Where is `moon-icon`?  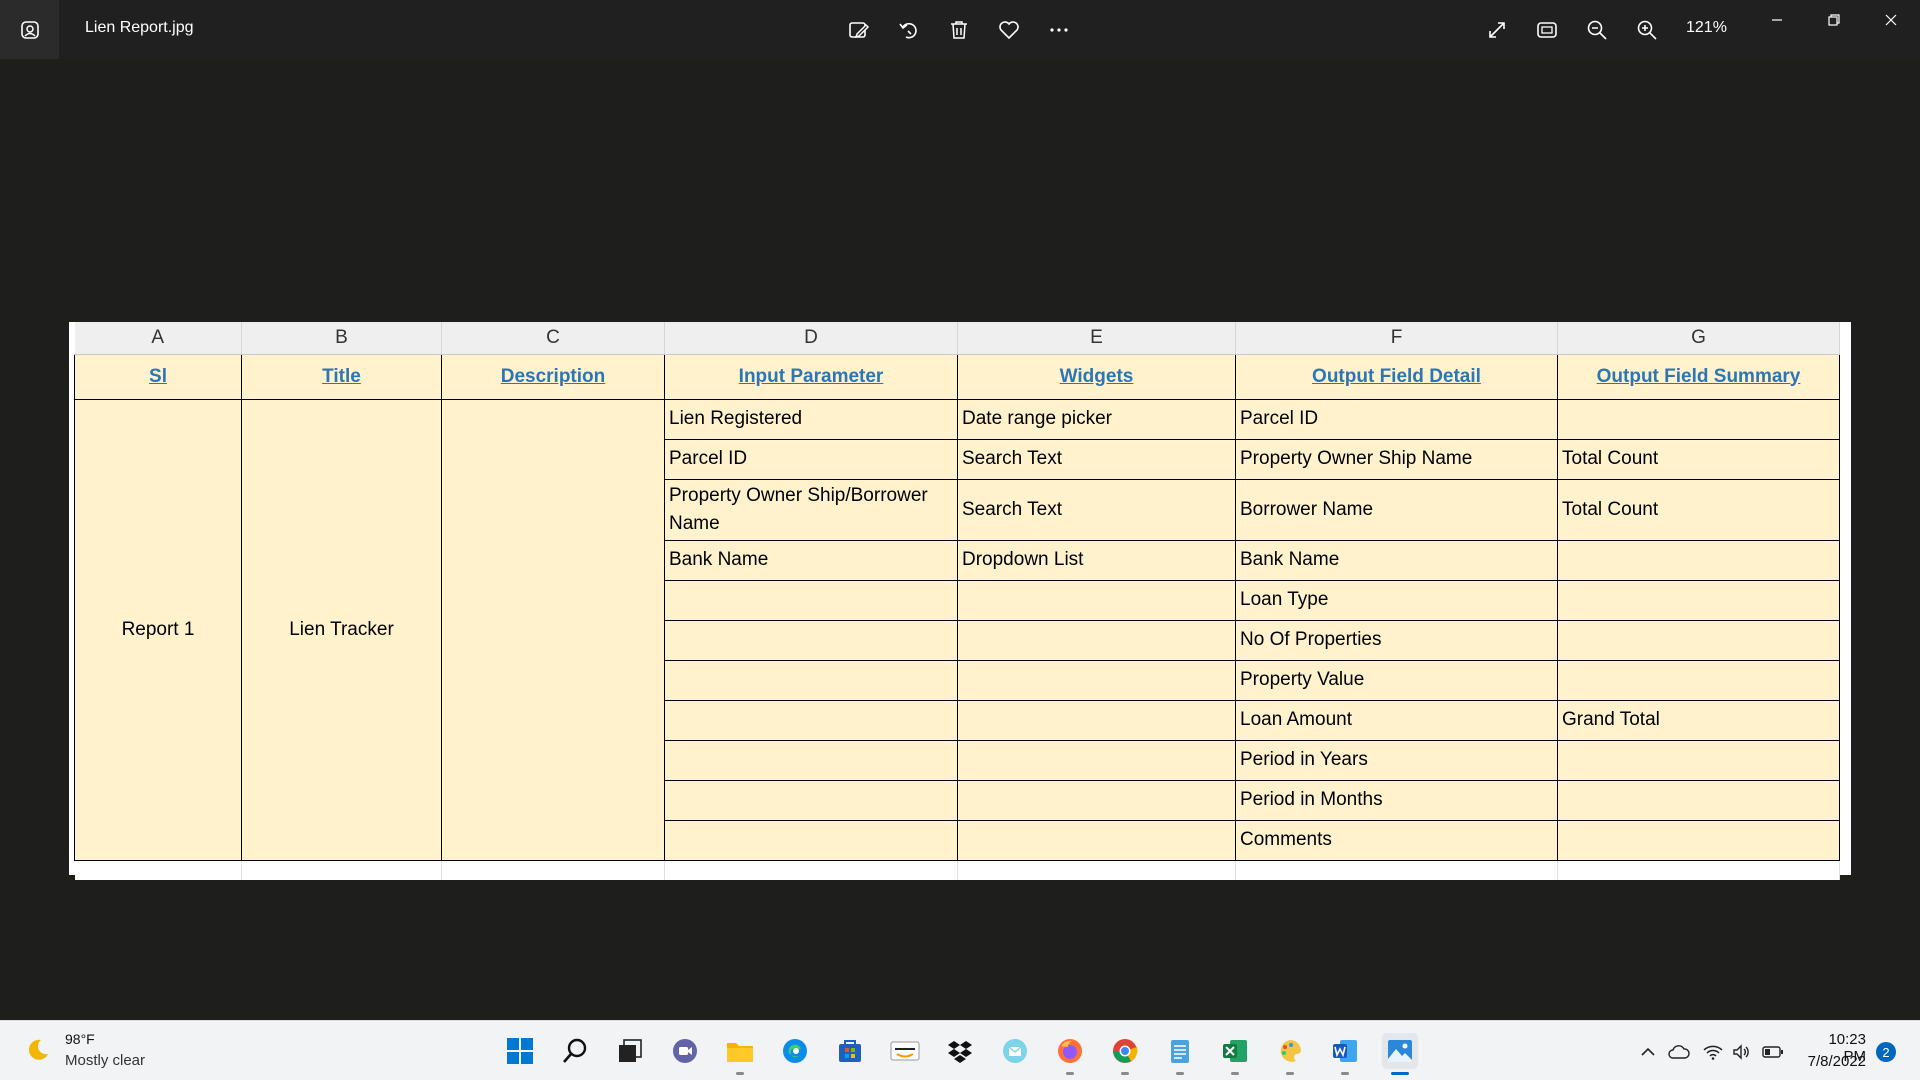
moon-icon is located at coordinates (38, 1049).